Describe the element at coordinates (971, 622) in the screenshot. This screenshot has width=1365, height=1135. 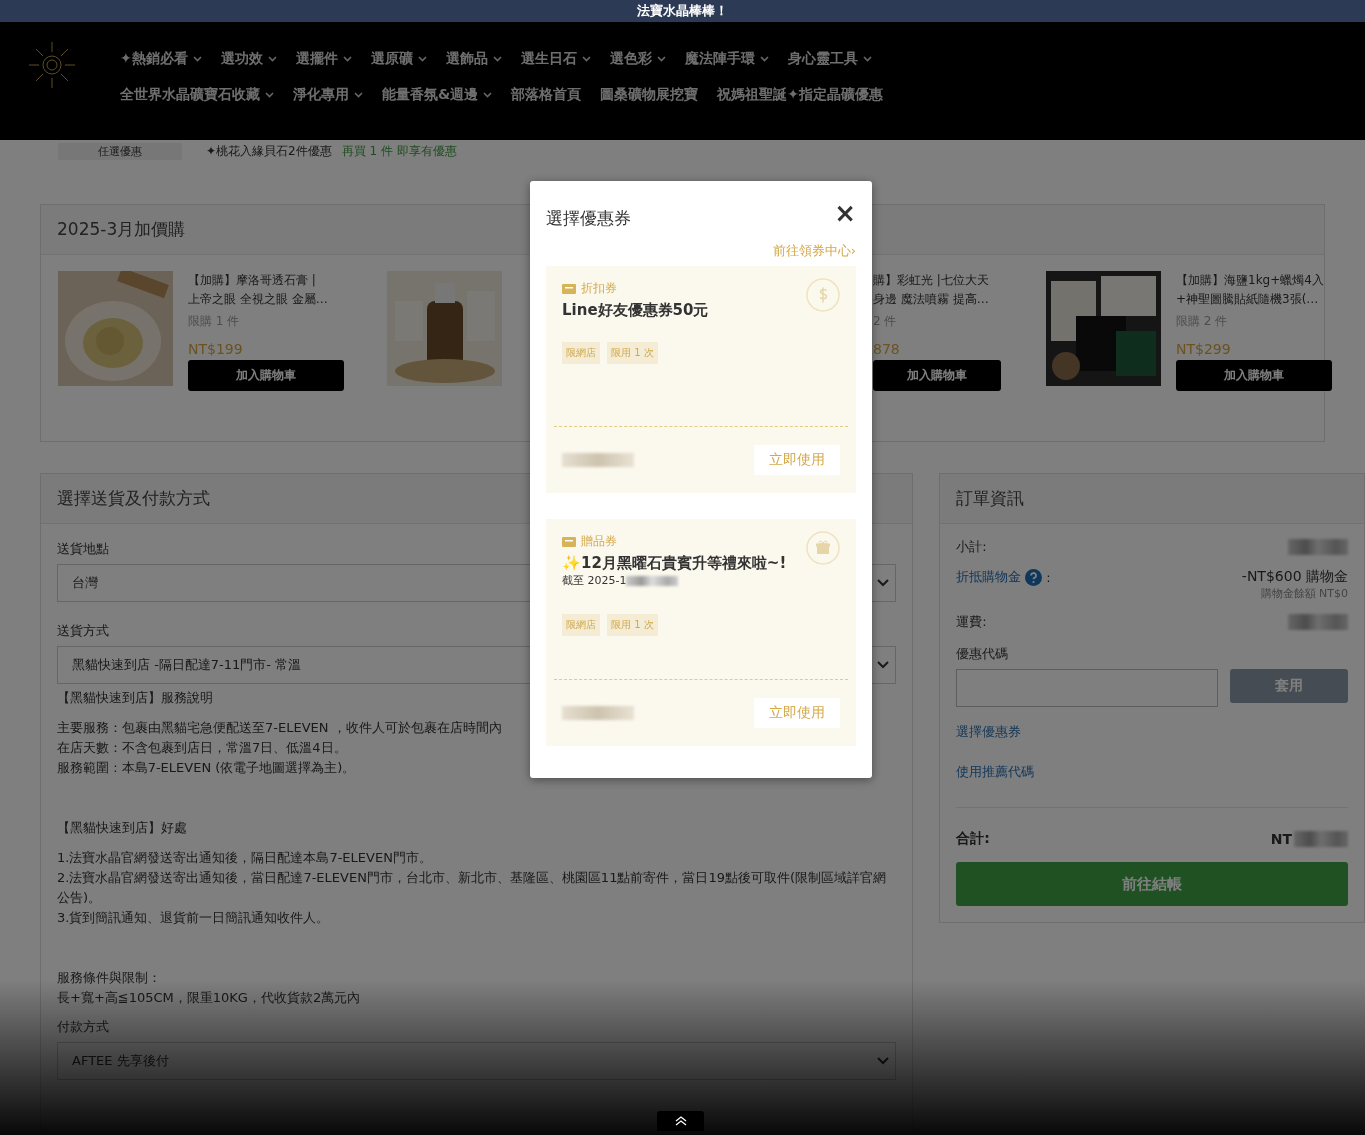
I see `shipping-fee-label: 運費:` at that location.